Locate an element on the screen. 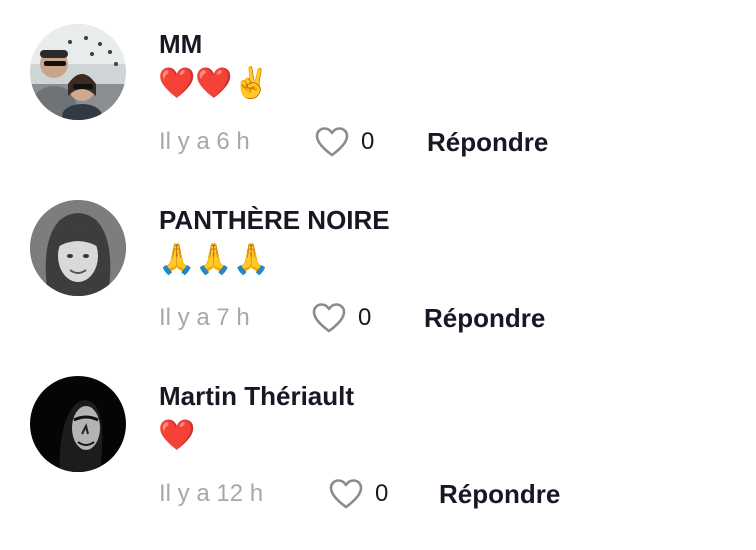 This screenshot has width=756, height=550. comment-username: Martin Thériault is located at coordinates (256, 396).